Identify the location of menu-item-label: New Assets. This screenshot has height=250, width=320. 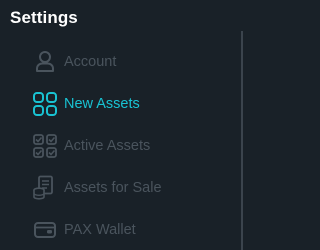
(102, 104).